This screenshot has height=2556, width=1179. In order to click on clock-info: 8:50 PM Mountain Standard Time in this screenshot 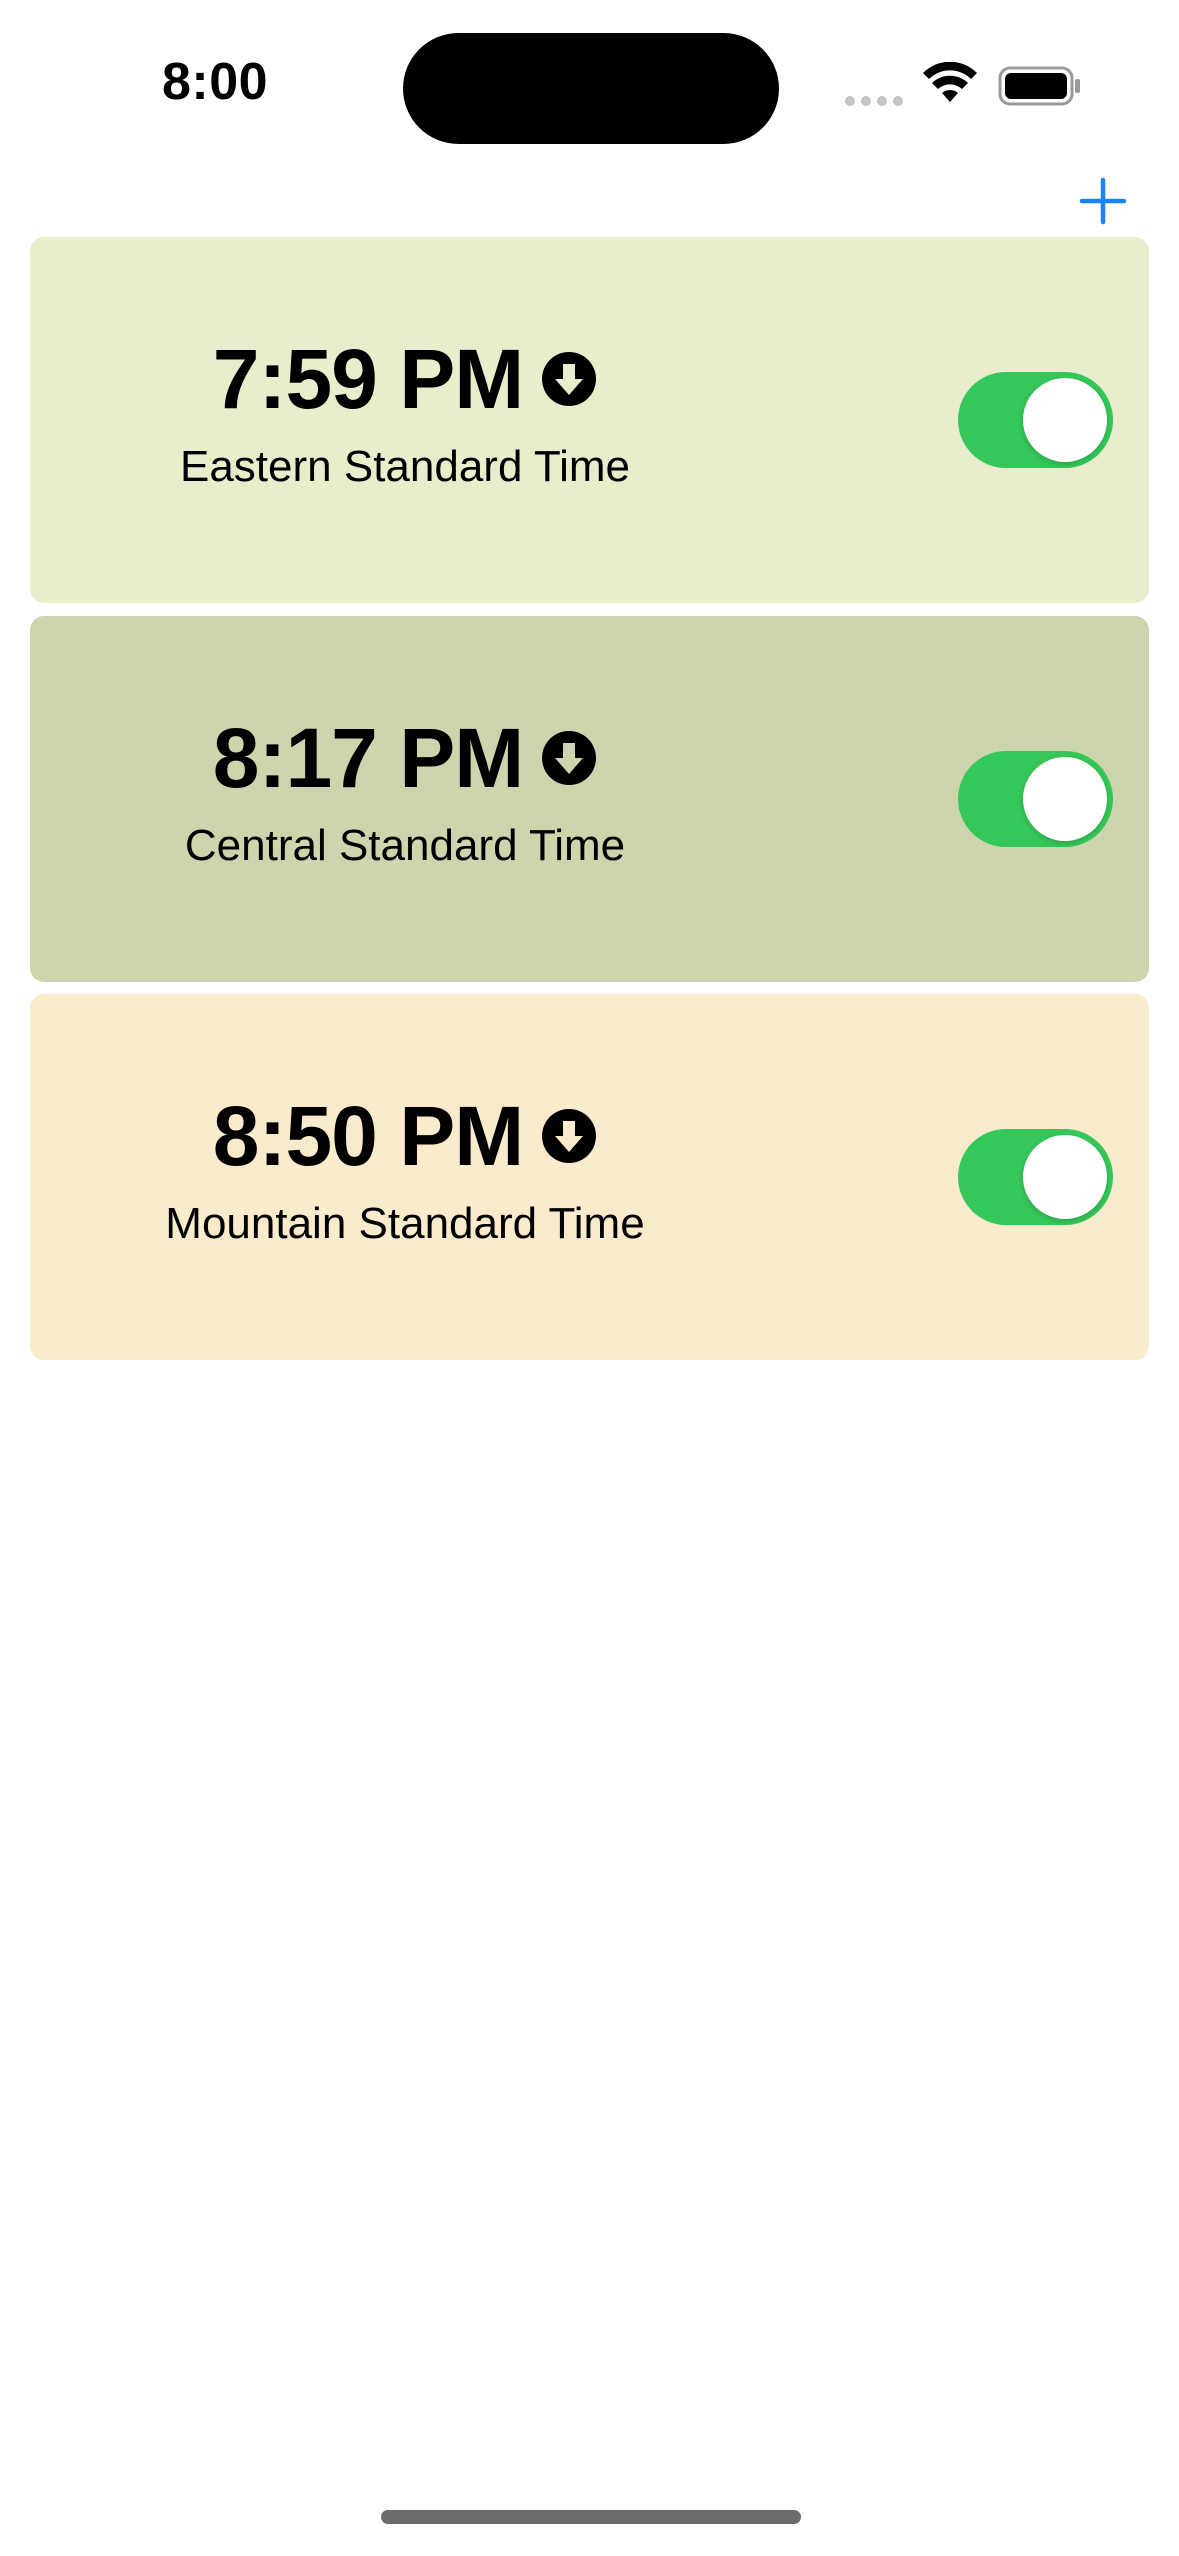, I will do `click(405, 1177)`.